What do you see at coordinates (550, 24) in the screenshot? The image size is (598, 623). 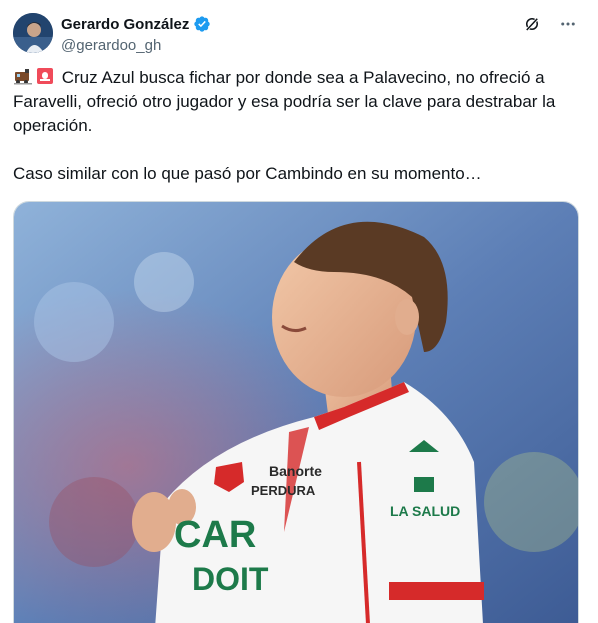 I see `top-actions` at bounding box center [550, 24].